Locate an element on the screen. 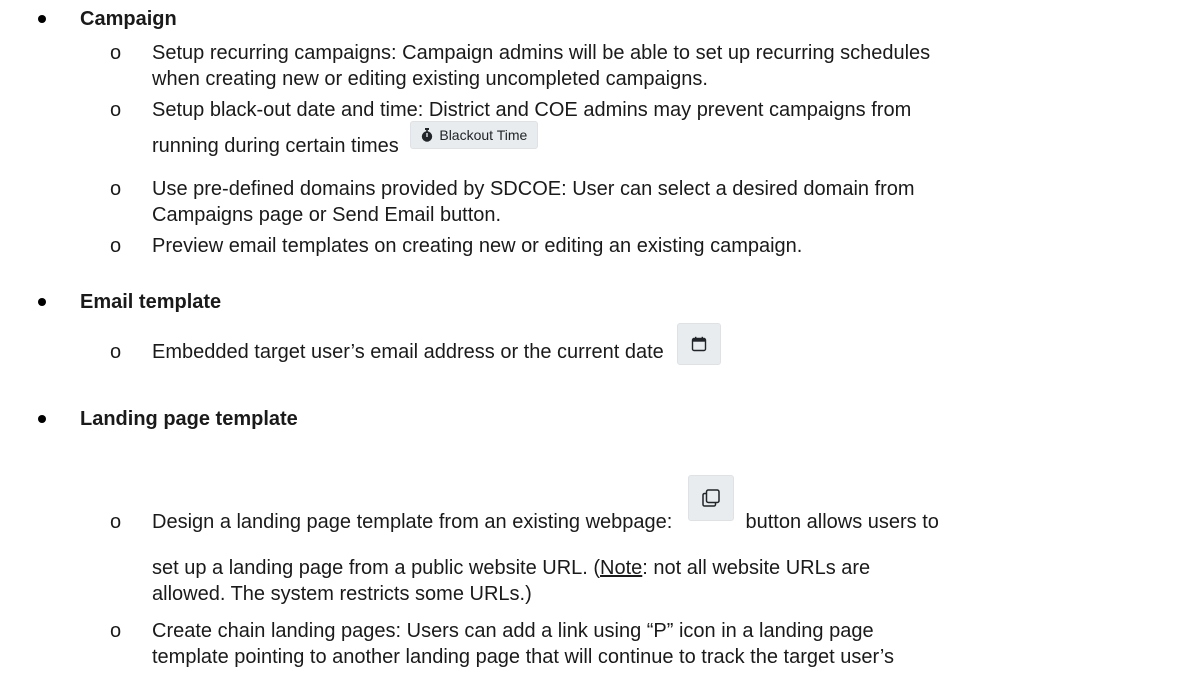 Image resolution: width=1200 pixels, height=675 pixels. calendar-button is located at coordinates (699, 344).